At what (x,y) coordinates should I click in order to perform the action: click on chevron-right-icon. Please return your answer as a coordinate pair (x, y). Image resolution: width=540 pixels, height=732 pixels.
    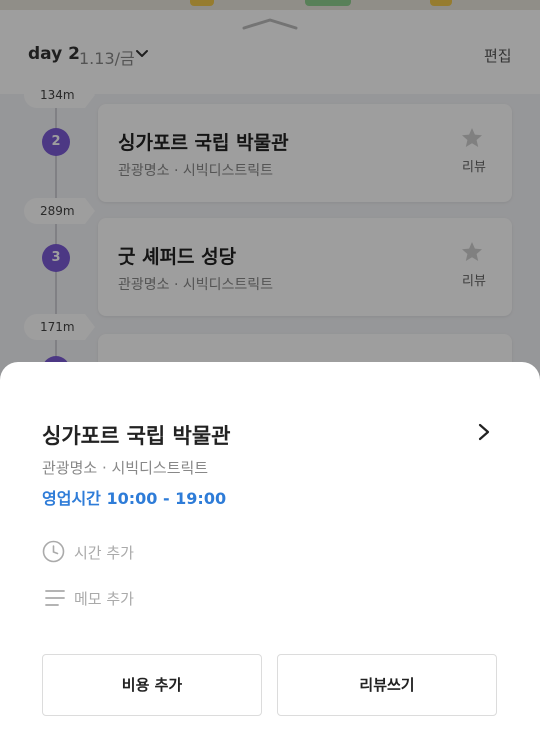
    Looking at the image, I should click on (484, 432).